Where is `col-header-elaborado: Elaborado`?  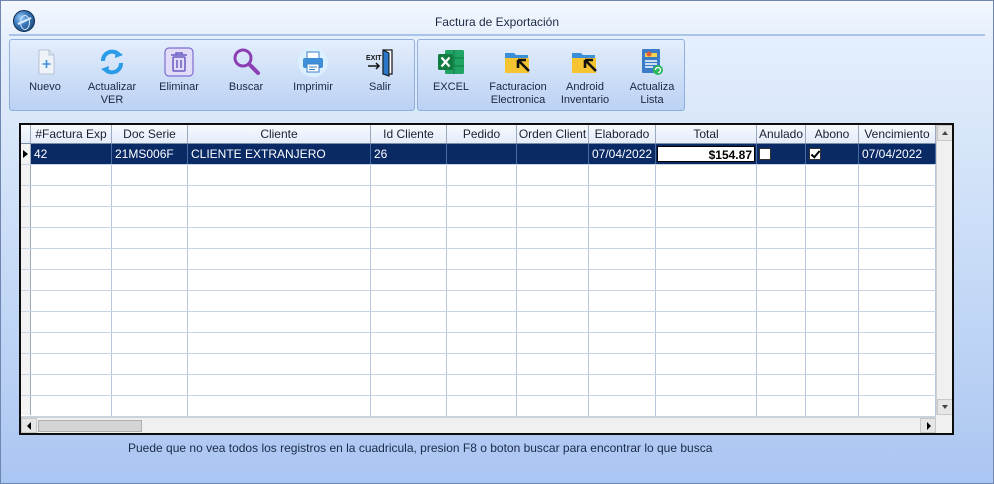
col-header-elaborado: Elaborado is located at coordinates (622, 134).